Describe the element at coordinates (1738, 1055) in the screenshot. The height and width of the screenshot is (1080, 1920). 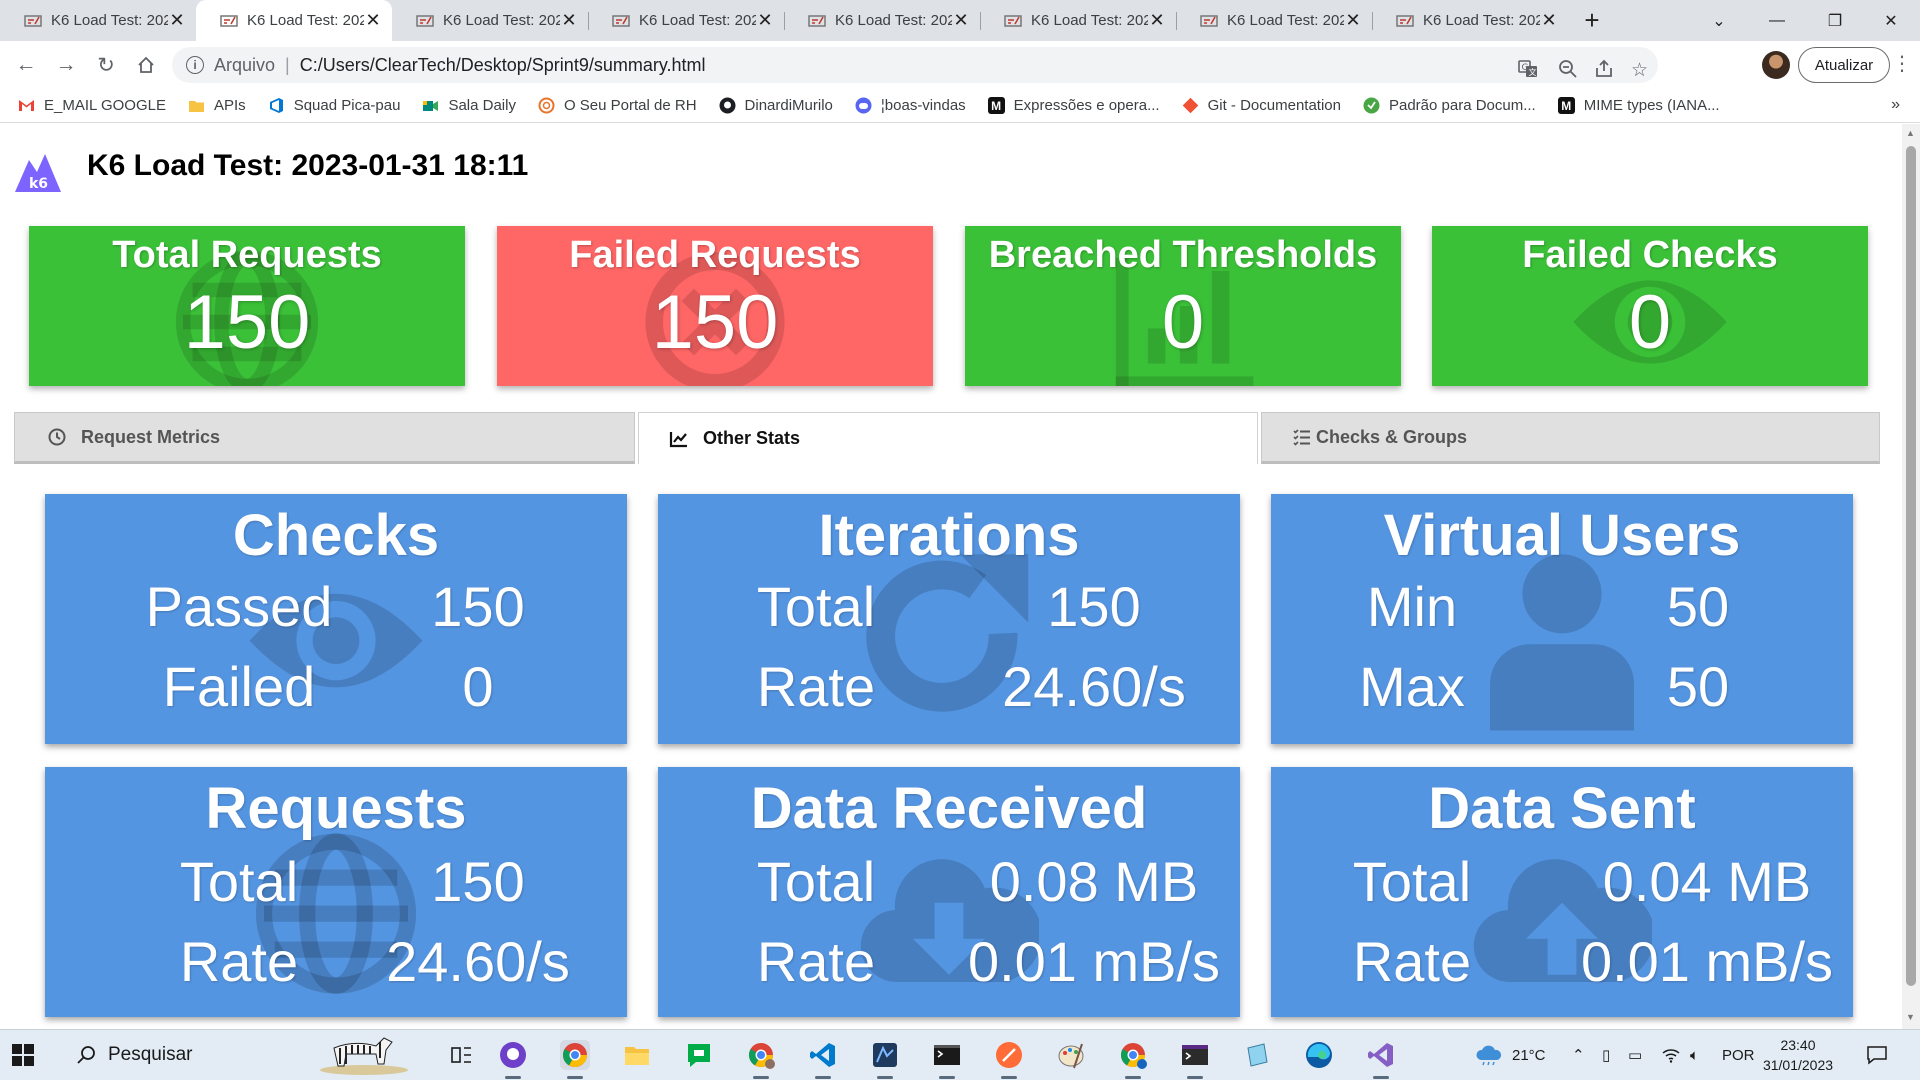
I see `input-language: POR` at that location.